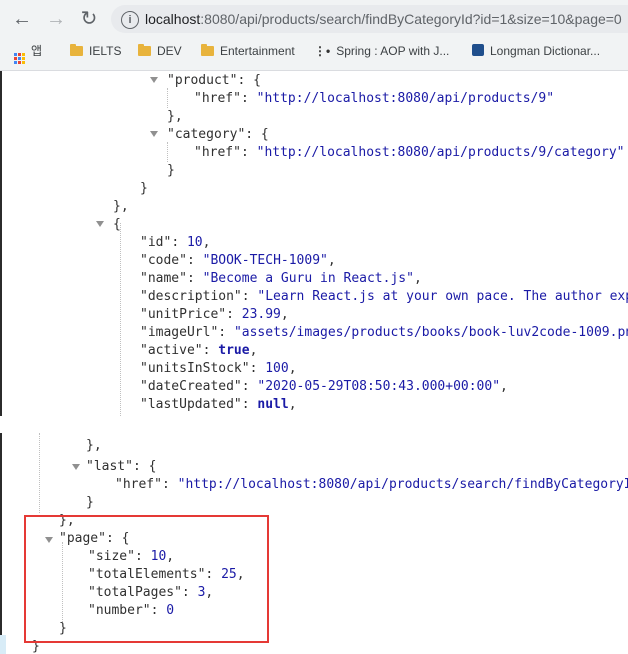 Image resolution: width=628 pixels, height=654 pixels. I want to click on apps-grid-icon, so click(19, 58).